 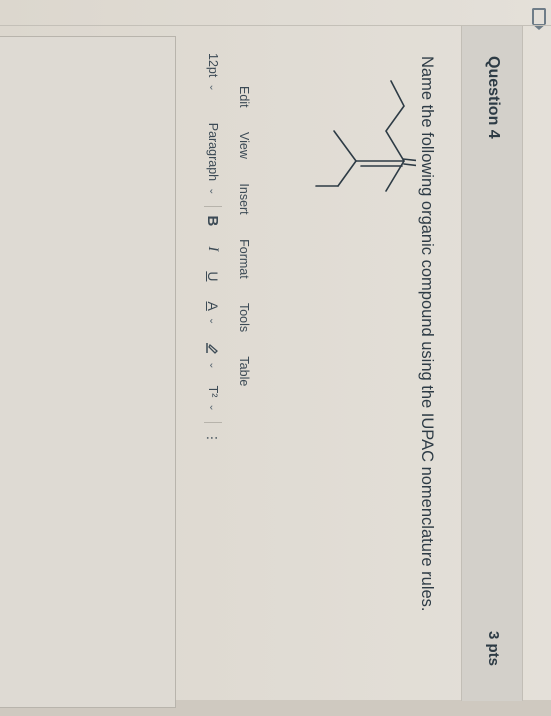 What do you see at coordinates (244, 198) in the screenshot?
I see `menu-insert: Insert` at bounding box center [244, 198].